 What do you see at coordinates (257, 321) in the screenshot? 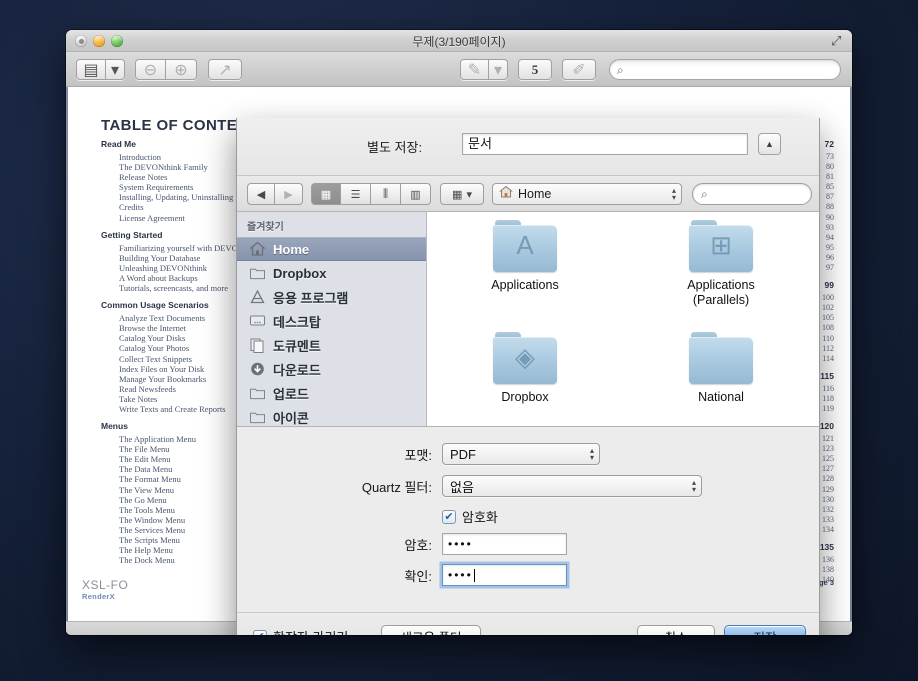
I see `desktop-icon` at bounding box center [257, 321].